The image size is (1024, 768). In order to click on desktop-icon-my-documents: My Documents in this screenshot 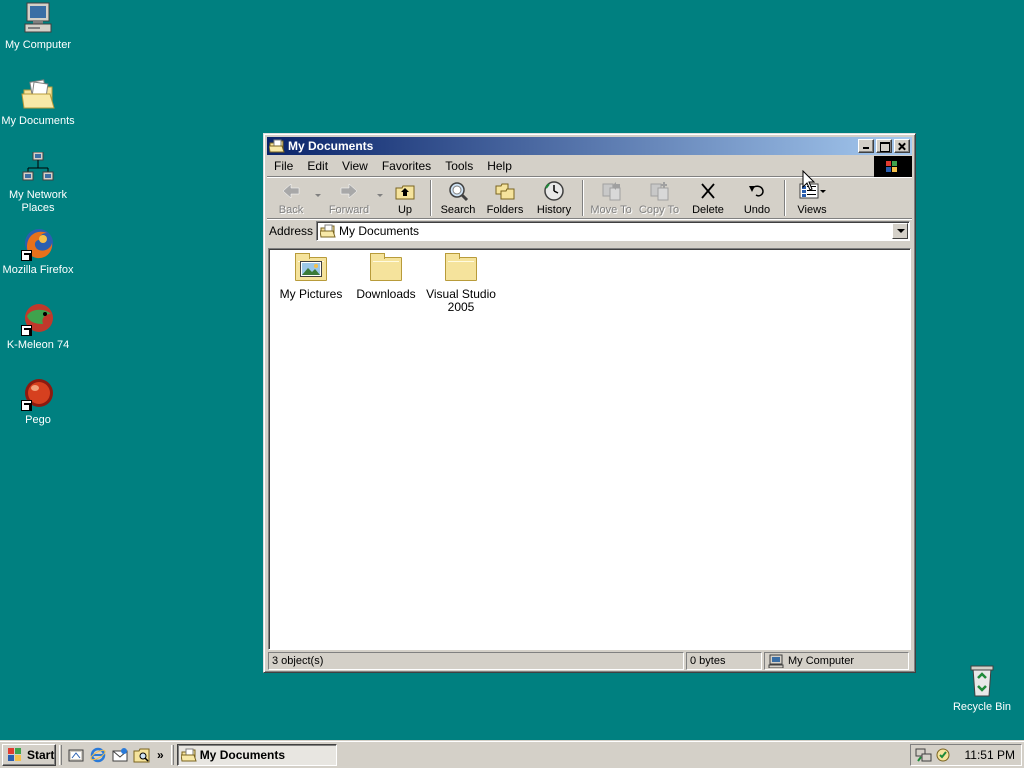, I will do `click(38, 103)`.